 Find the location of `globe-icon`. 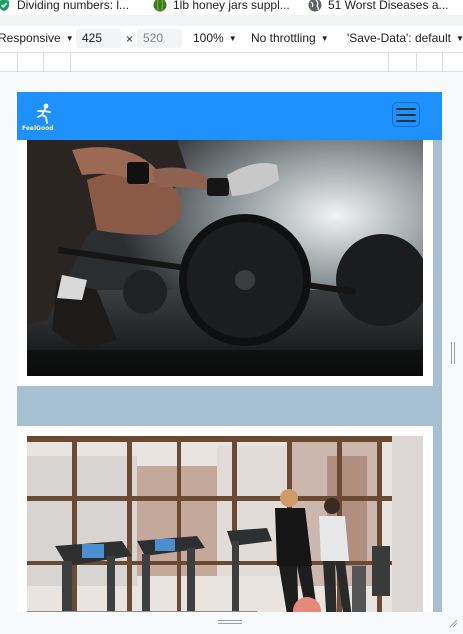

globe-icon is located at coordinates (315, 6).